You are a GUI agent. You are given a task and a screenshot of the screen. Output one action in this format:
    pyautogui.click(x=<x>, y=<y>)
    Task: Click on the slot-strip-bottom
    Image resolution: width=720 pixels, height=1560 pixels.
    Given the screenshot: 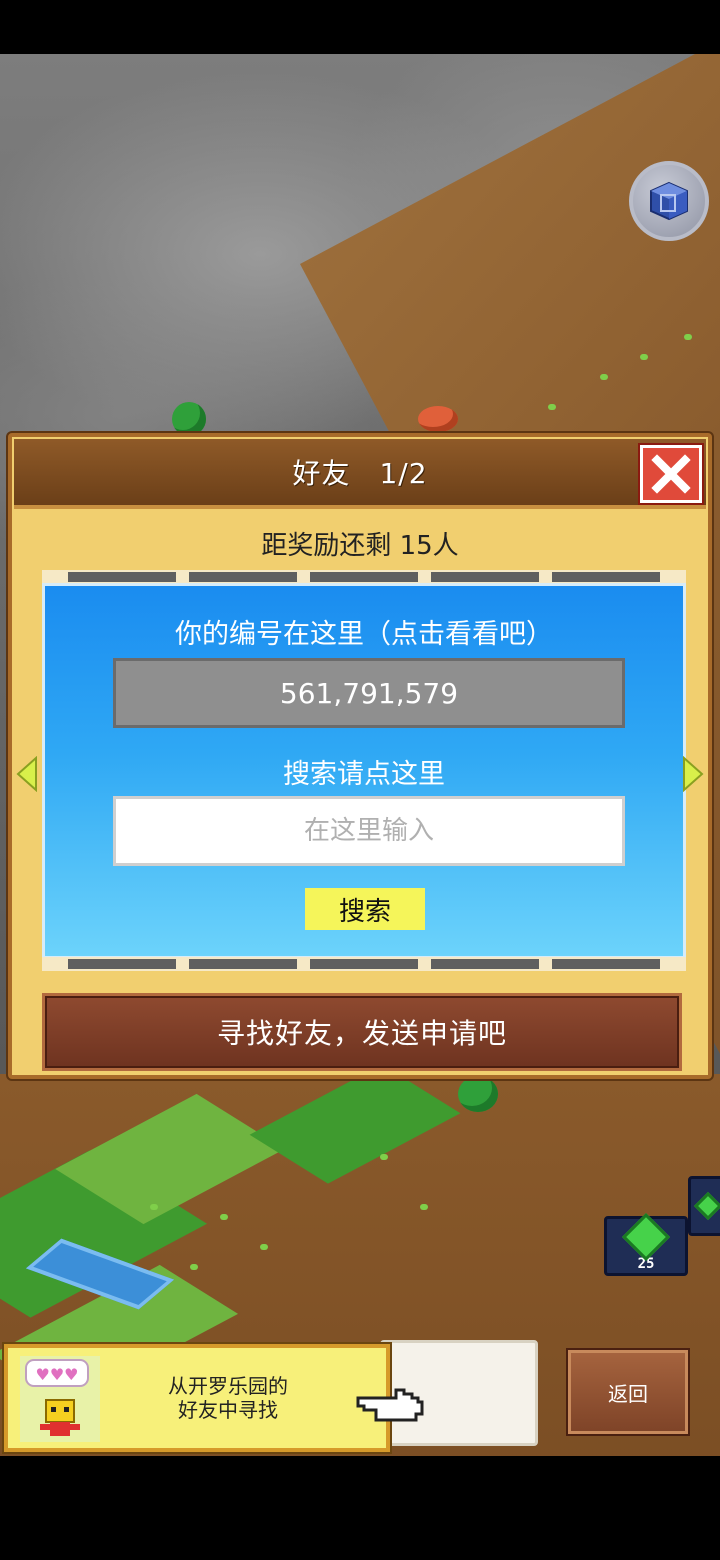 What is the action you would take?
    pyautogui.click(x=364, y=964)
    